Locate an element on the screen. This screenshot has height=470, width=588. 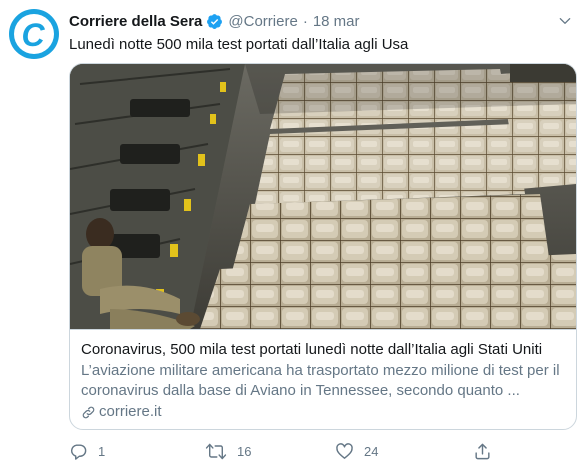
share-button is located at coordinates (487, 451).